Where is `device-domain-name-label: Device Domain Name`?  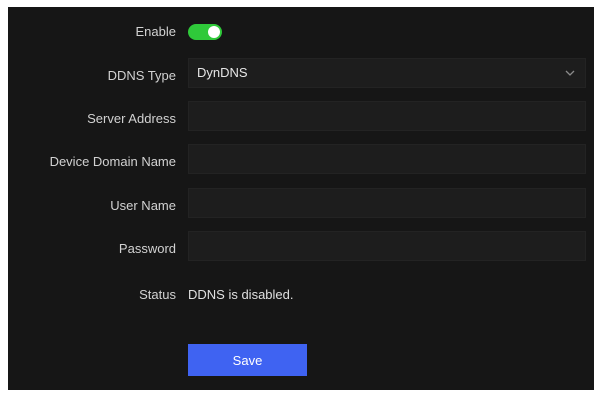 device-domain-name-label: Device Domain Name is located at coordinates (112, 161).